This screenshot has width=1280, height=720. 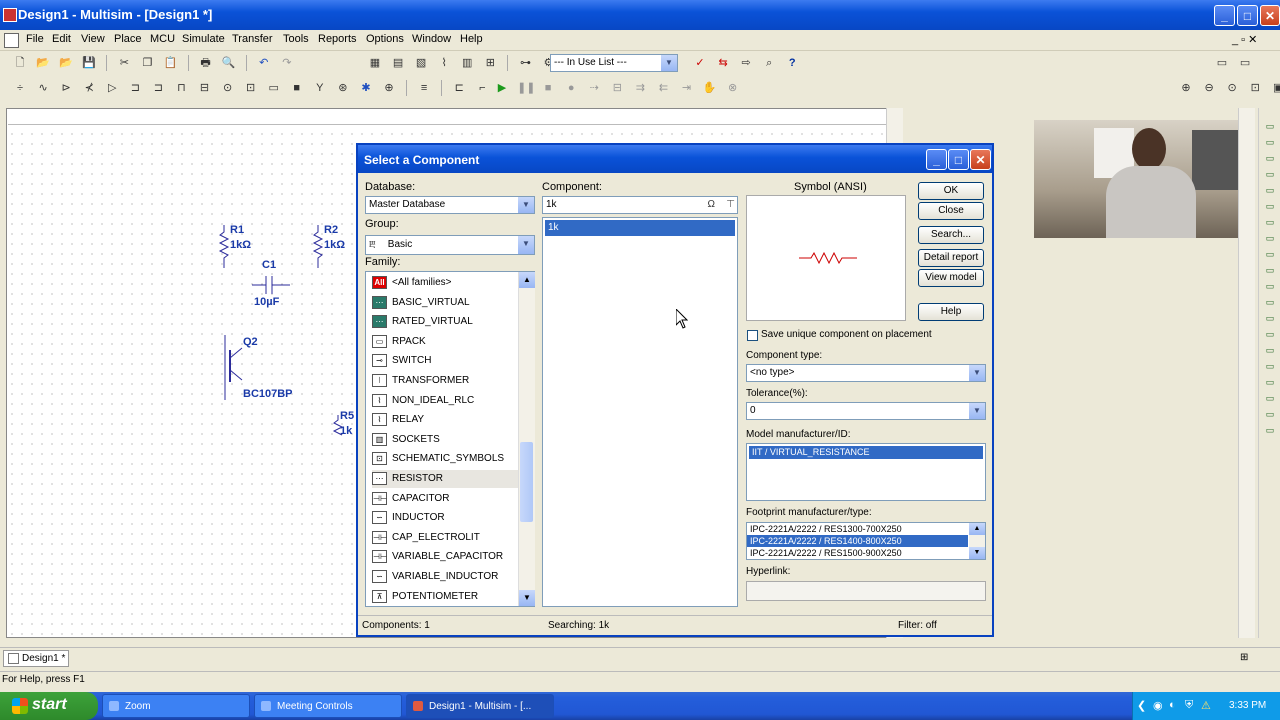 What do you see at coordinates (228, 88) in the screenshot?
I see `place-indicator-icon: ⊙` at bounding box center [228, 88].